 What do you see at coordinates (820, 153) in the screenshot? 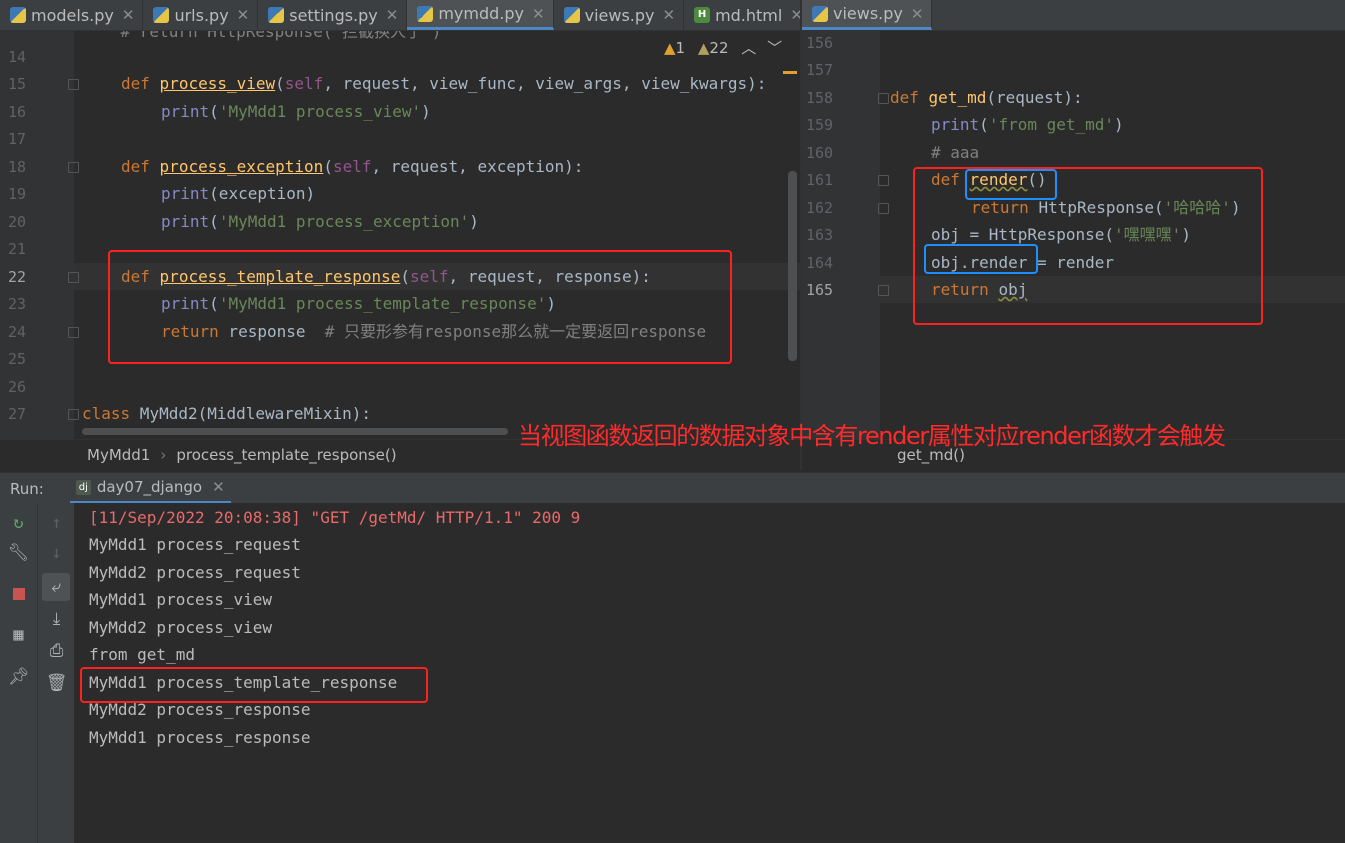
I see `line-number: 160` at bounding box center [820, 153].